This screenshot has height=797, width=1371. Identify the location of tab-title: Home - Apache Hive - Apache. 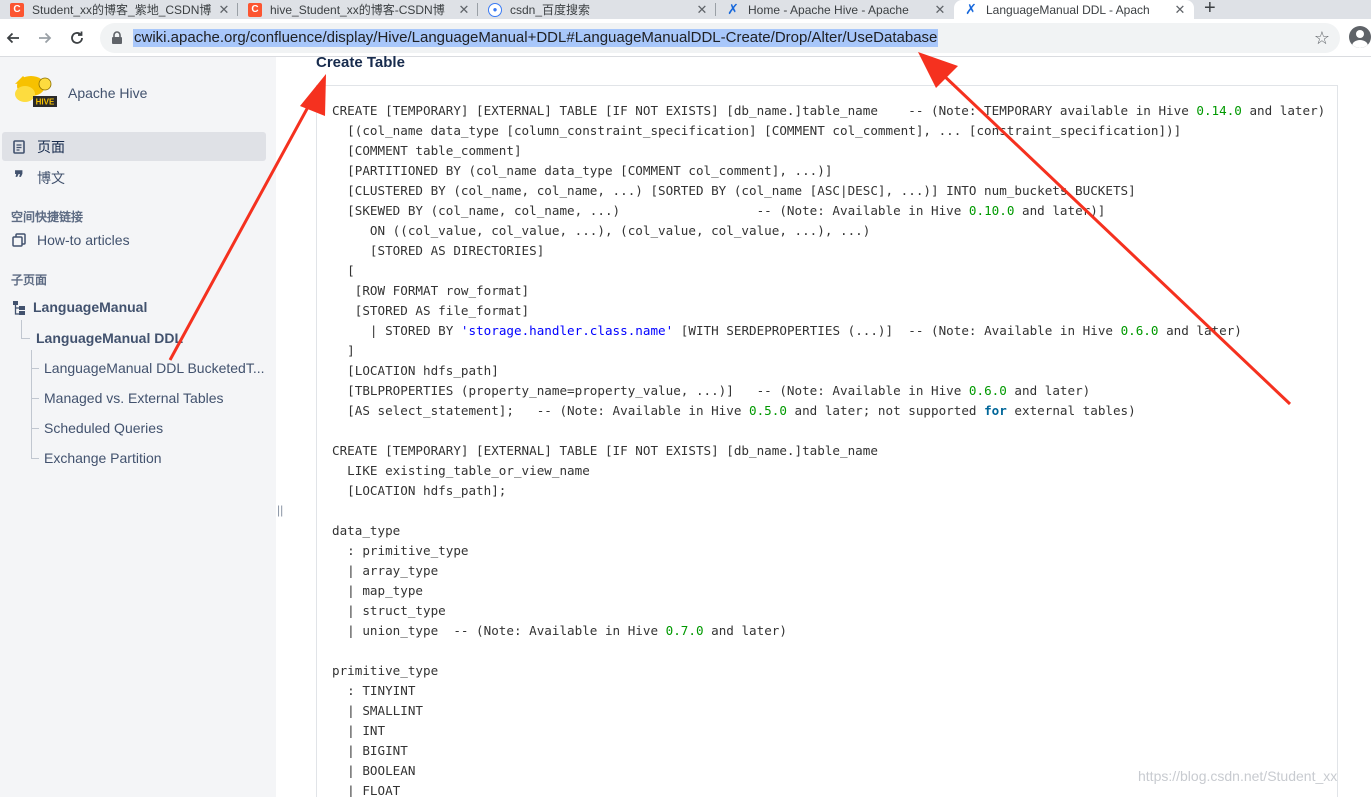
(828, 9).